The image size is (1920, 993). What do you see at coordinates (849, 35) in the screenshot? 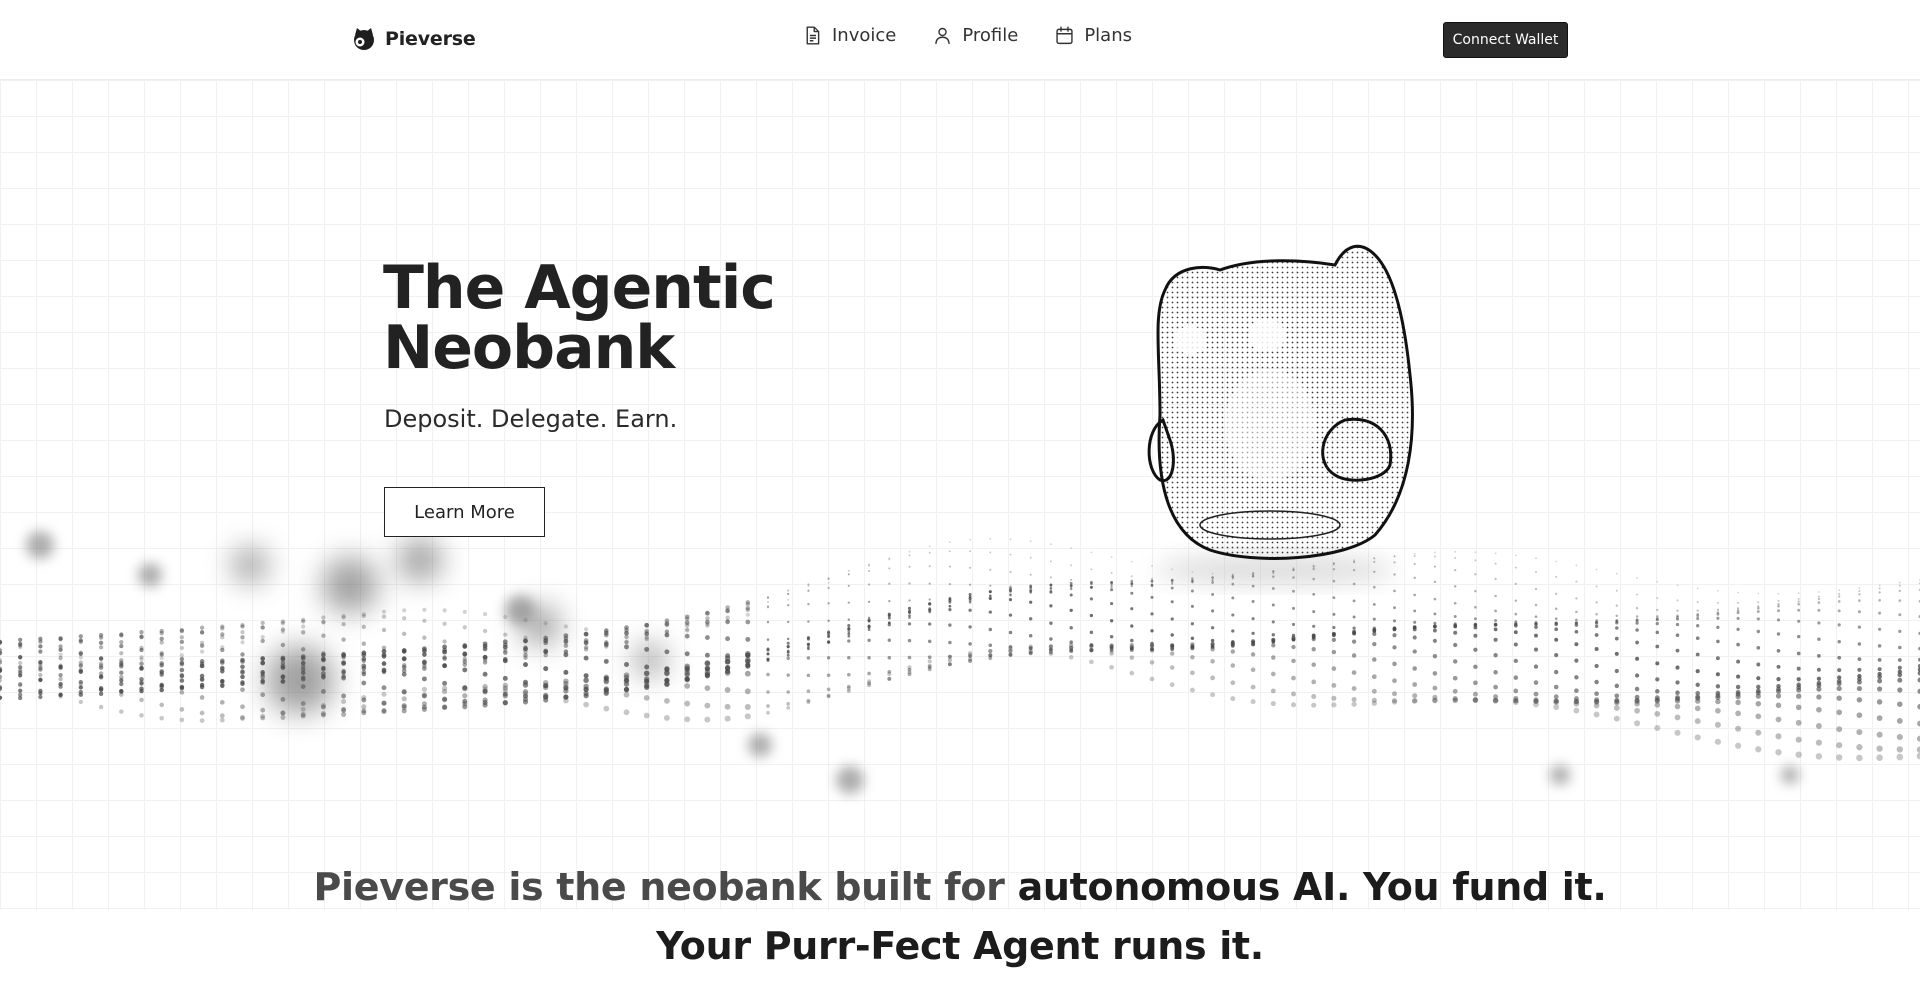
I see `nav-invoice: Invoice` at bounding box center [849, 35].